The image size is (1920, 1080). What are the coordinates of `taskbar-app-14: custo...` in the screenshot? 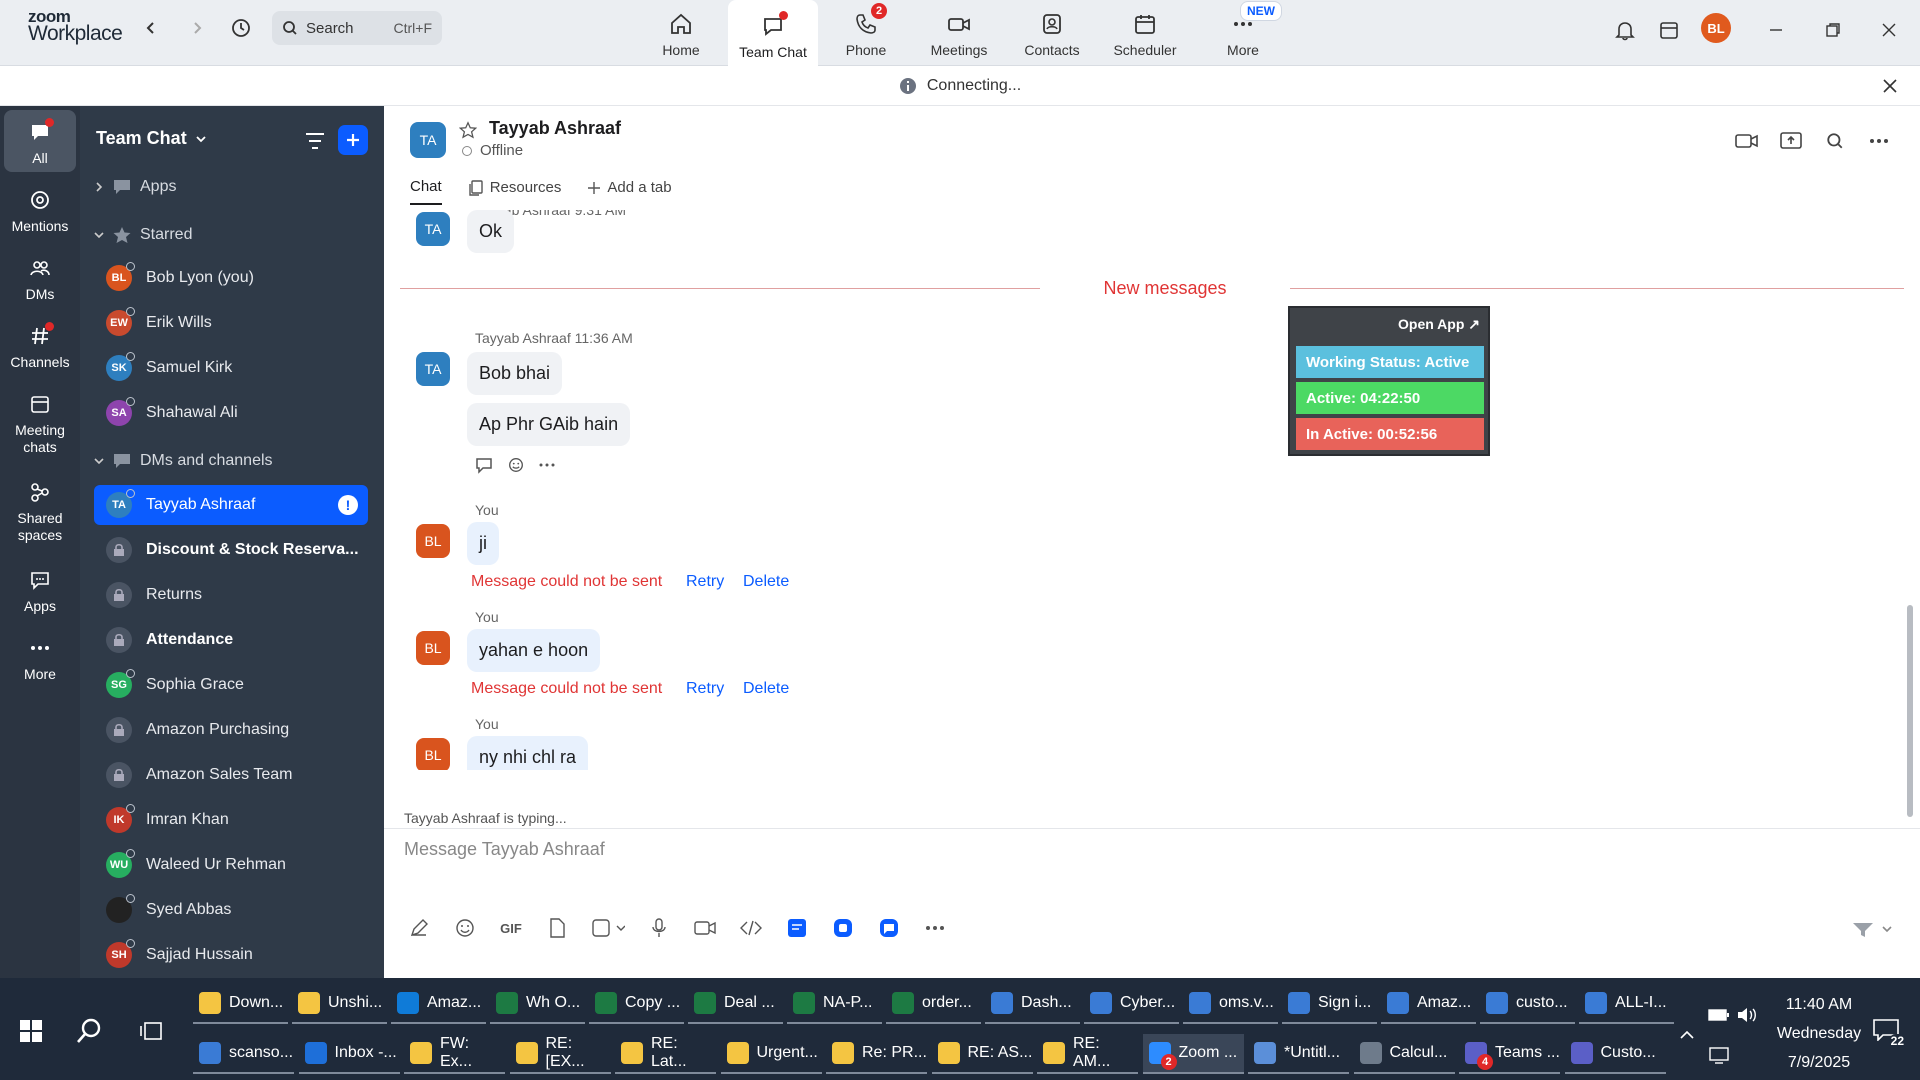 It's located at (1527, 1004).